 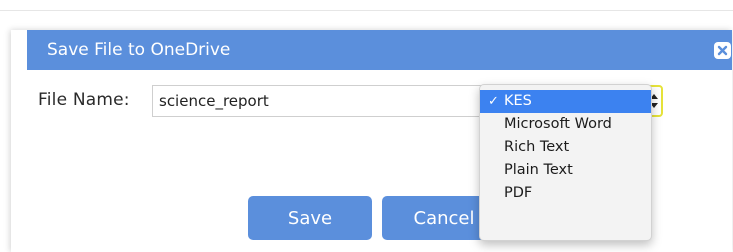 I want to click on file-type-option-kes: ✓ KES, so click(x=565, y=101).